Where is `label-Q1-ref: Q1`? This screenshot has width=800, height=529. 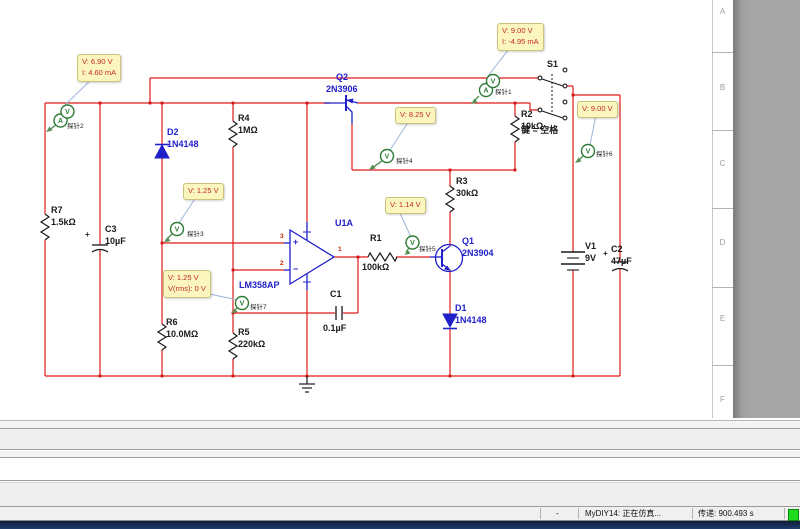
label-Q1-ref: Q1 is located at coordinates (468, 241).